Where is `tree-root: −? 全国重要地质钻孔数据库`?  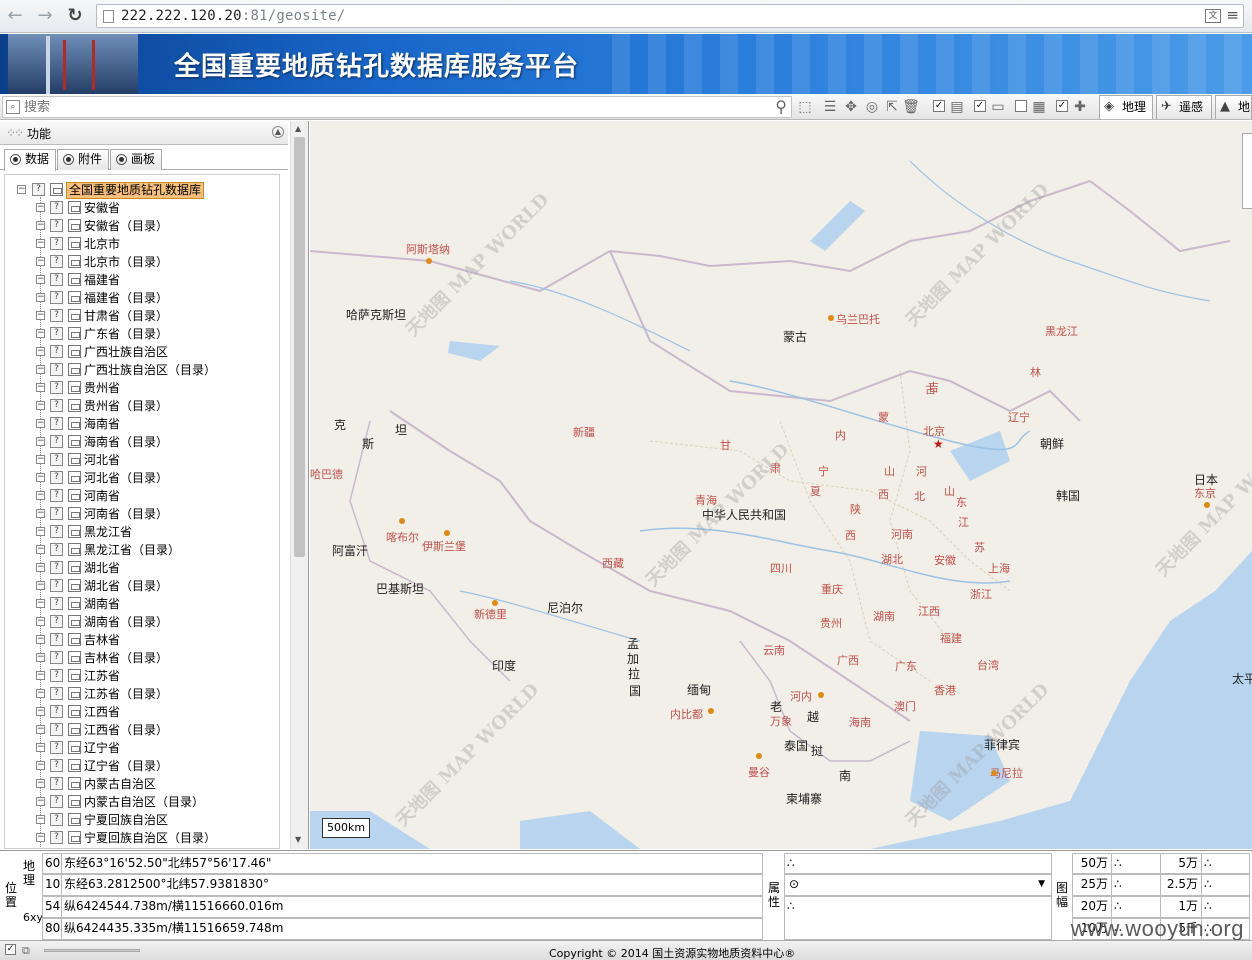 tree-root: −? 全国重要地质钻孔数据库 is located at coordinates (140, 190).